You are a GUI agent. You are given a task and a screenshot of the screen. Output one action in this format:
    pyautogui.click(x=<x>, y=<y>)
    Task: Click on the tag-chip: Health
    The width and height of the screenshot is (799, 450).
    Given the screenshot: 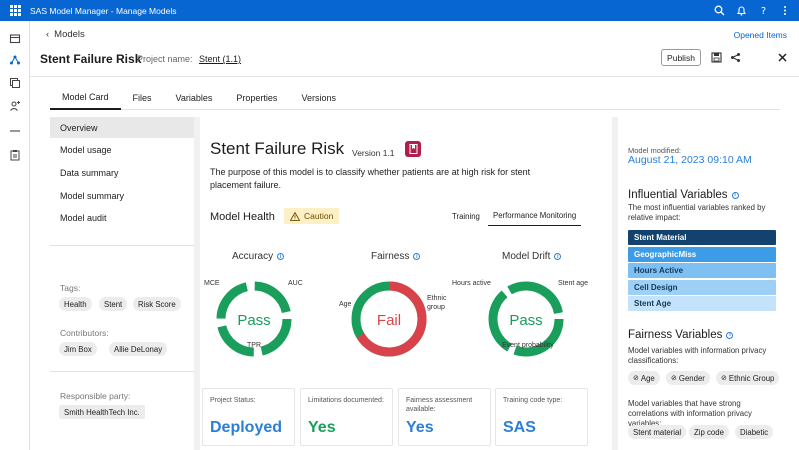 What is the action you would take?
    pyautogui.click(x=75, y=304)
    